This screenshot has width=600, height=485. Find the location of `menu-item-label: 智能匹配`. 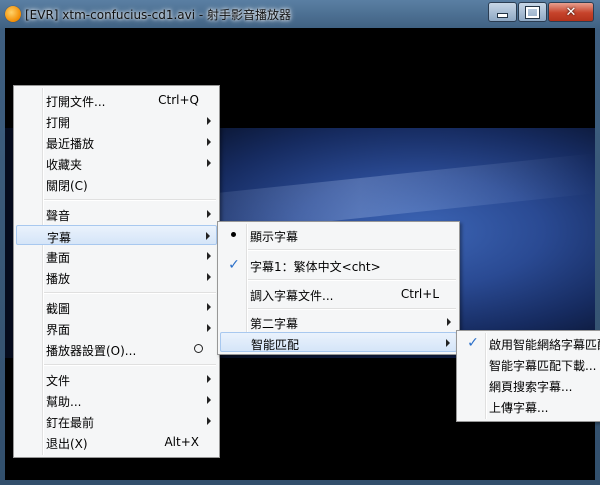

menu-item-label: 智能匹配 is located at coordinates (275, 345).